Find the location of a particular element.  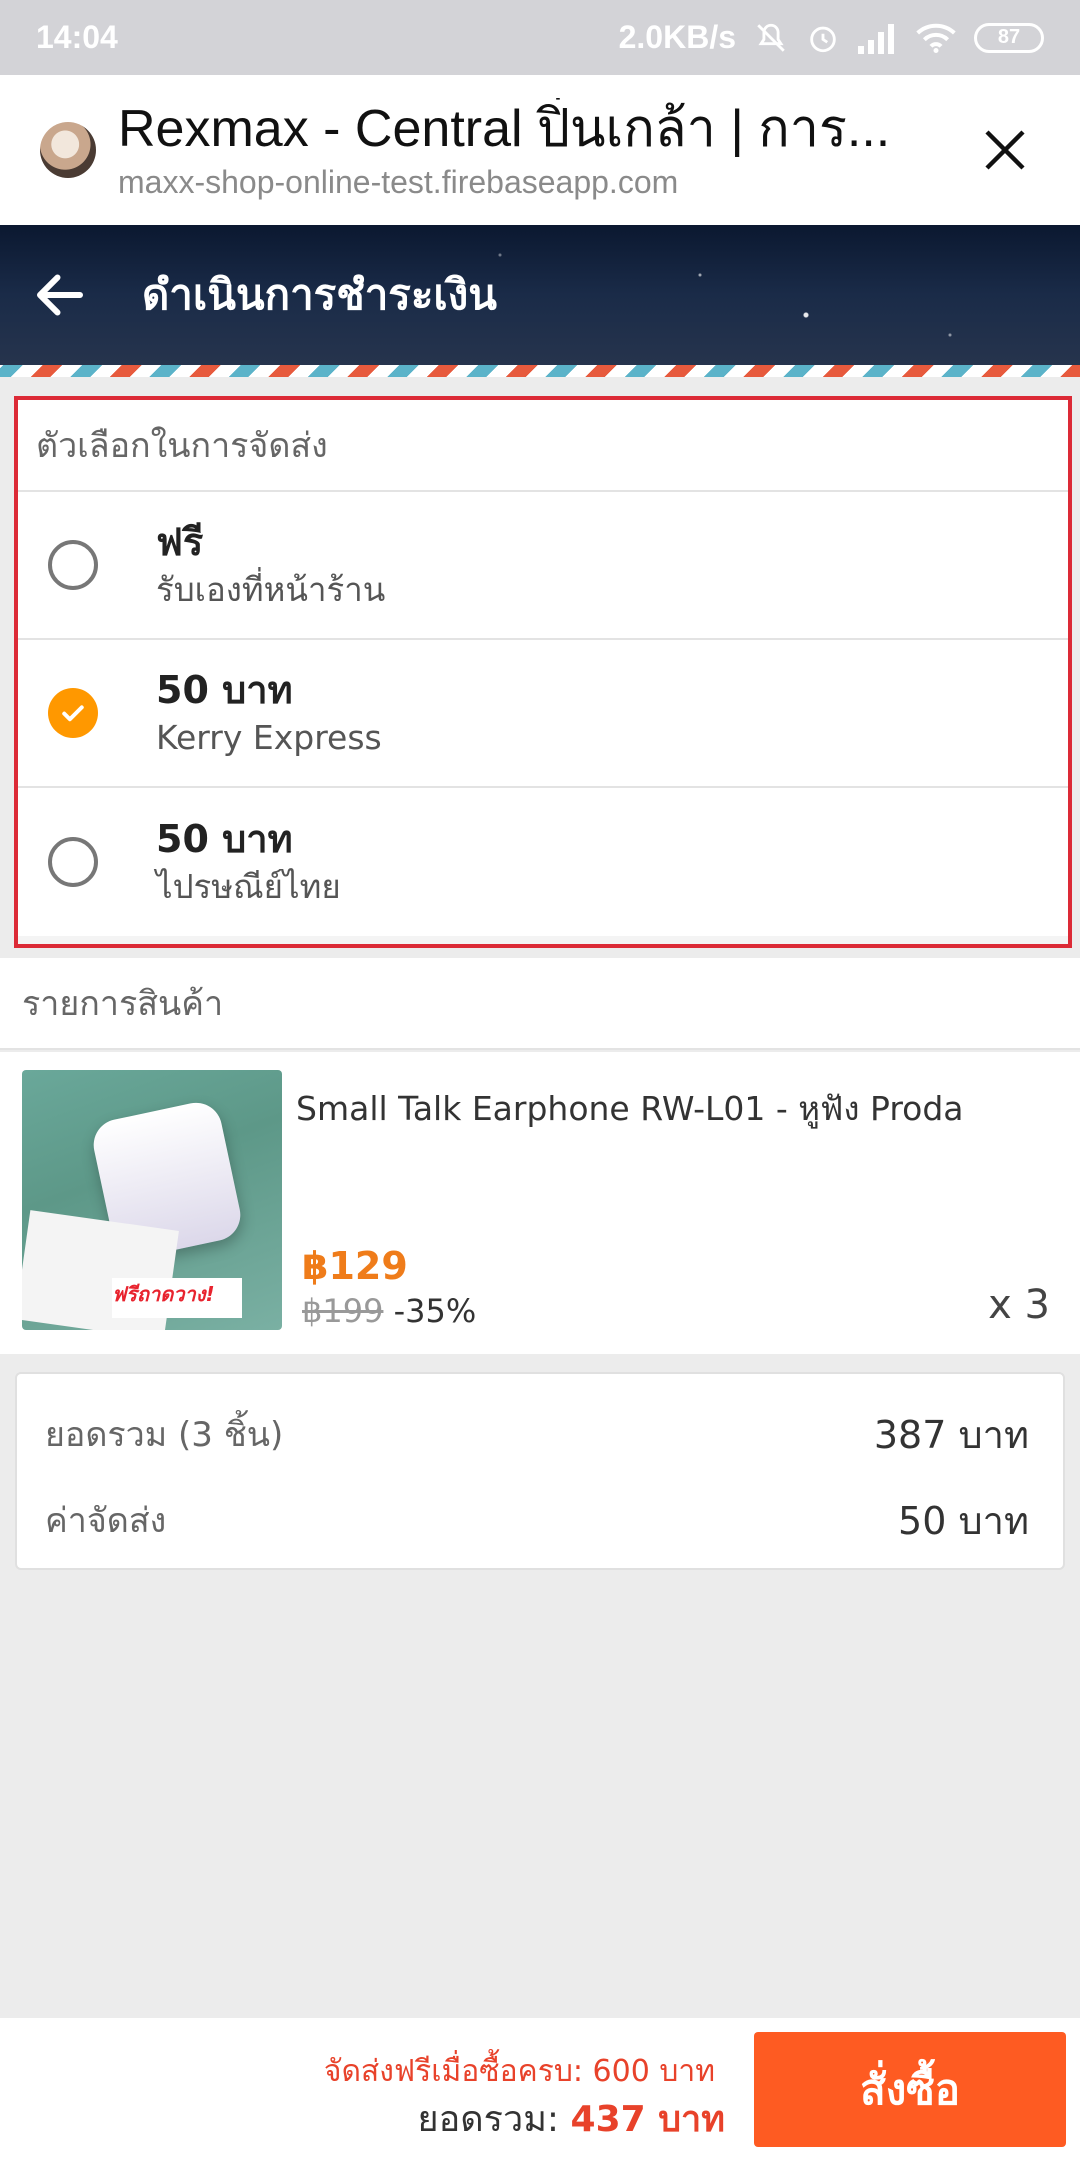

browser-url: maxx-shop-online-test.firebaseapp.com is located at coordinates (398, 182).